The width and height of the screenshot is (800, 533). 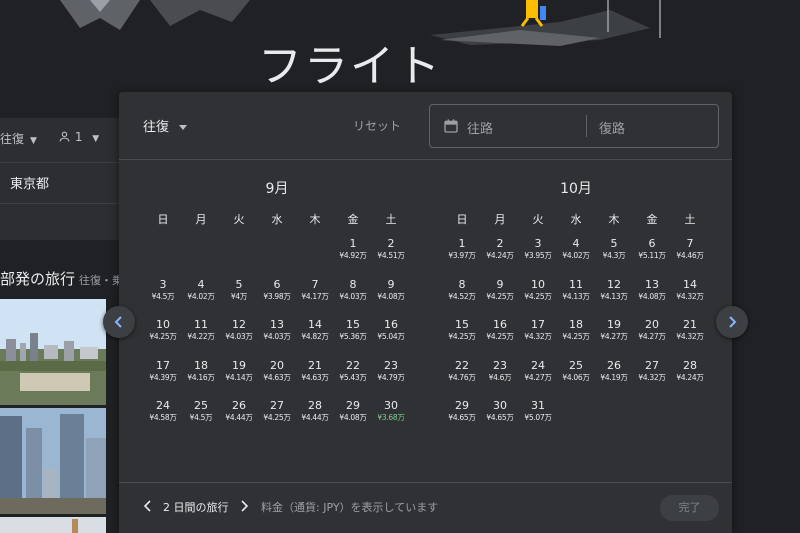 I want to click on day-number: 12, so click(x=239, y=325).